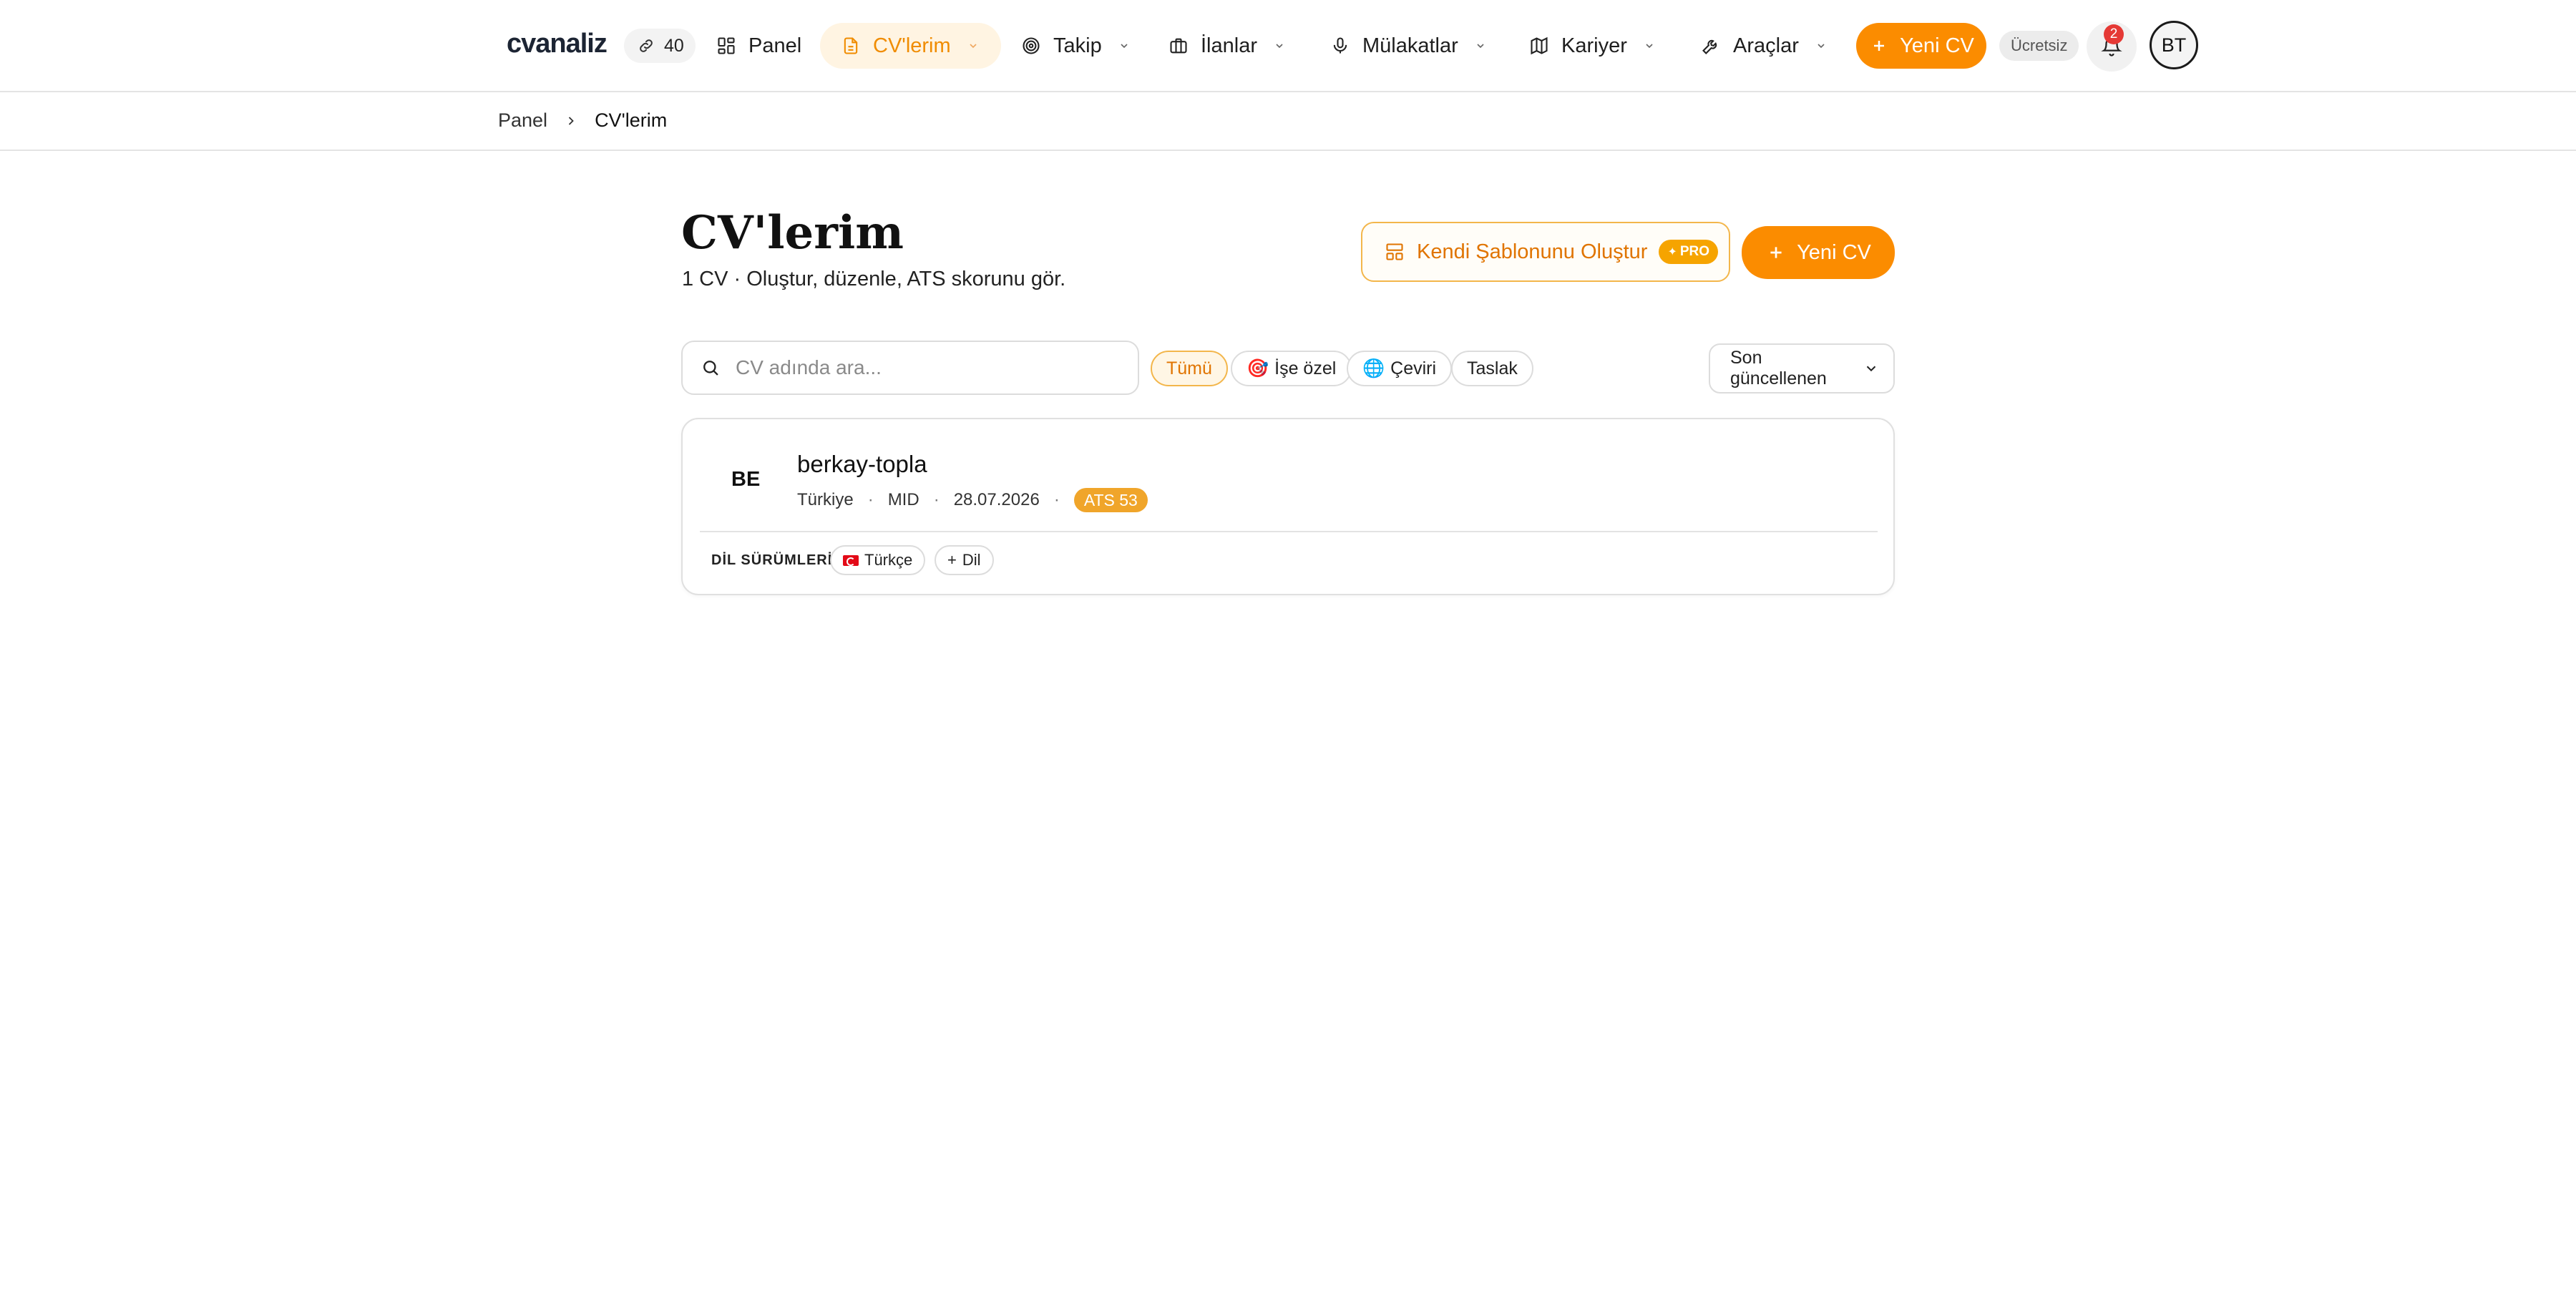  What do you see at coordinates (922, 368) in the screenshot?
I see `search-input` at bounding box center [922, 368].